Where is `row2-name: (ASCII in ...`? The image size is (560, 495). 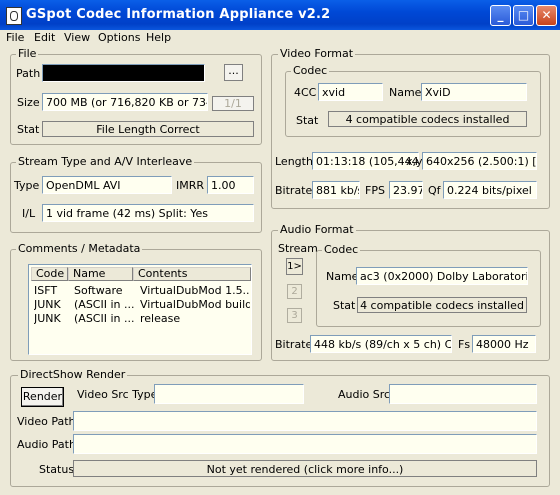 row2-name: (ASCII in ... is located at coordinates (104, 304).